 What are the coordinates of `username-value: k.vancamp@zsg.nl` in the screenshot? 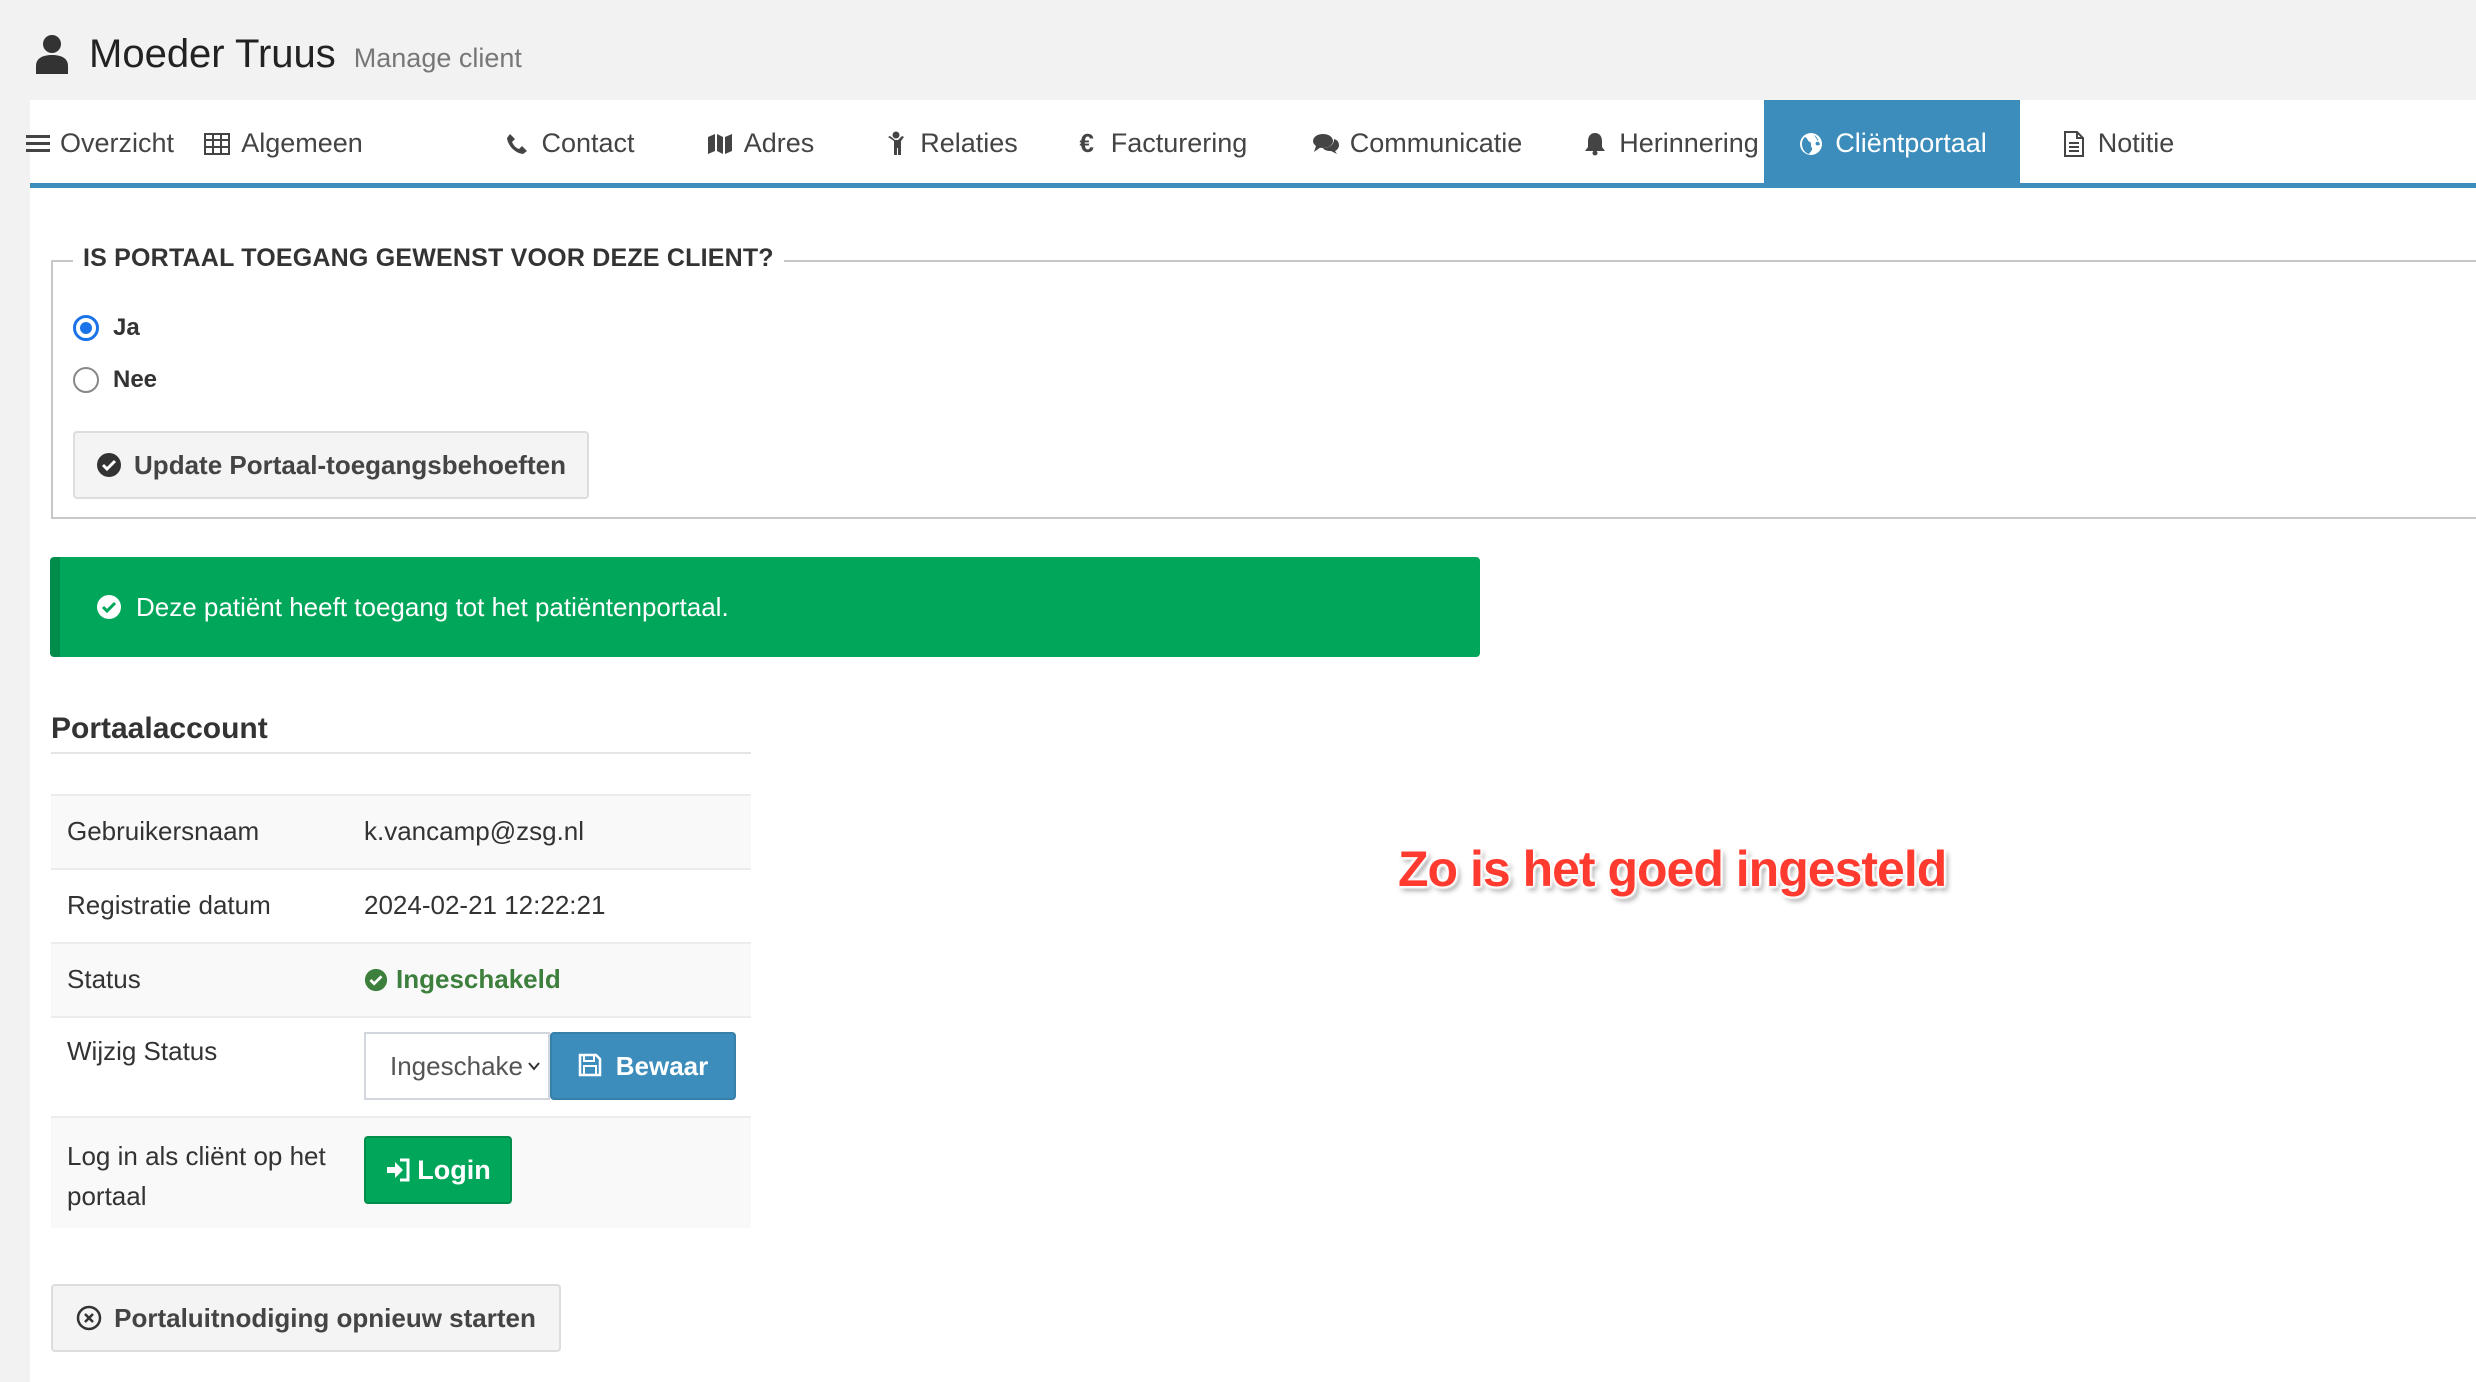 It's located at (474, 831).